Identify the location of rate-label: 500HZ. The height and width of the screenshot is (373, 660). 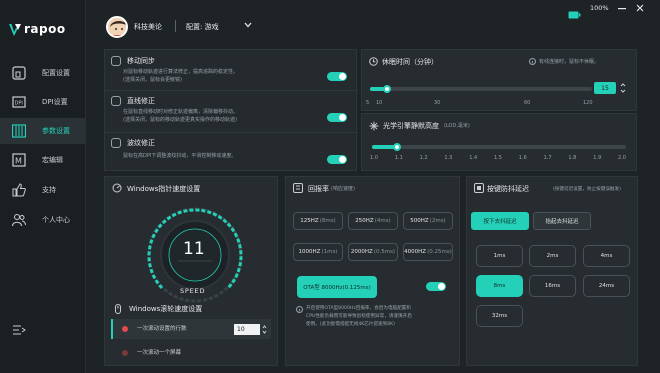
(419, 221).